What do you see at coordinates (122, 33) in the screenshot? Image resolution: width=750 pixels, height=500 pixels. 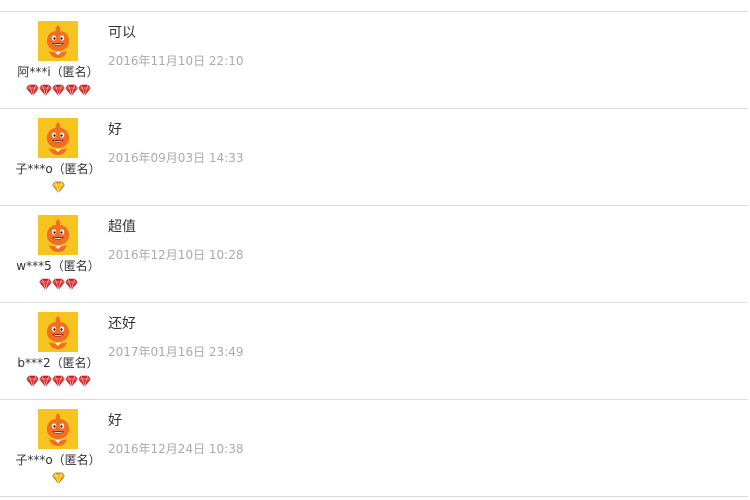 I see `review-text: 可以` at bounding box center [122, 33].